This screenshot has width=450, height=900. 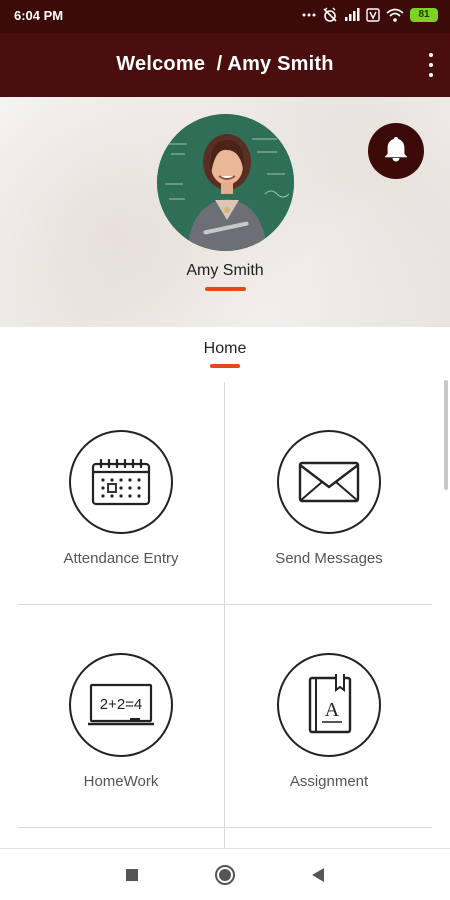 What do you see at coordinates (121, 558) in the screenshot?
I see `tile-label: Attendance Entry` at bounding box center [121, 558].